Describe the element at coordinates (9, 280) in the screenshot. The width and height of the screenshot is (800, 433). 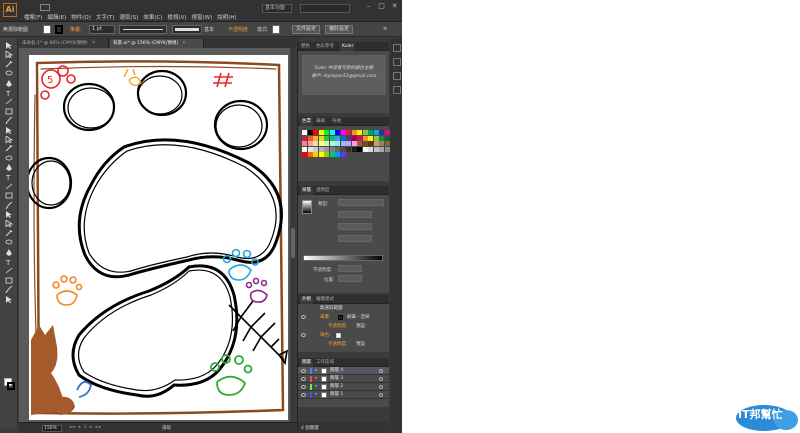
I see `slice-tool-icon` at that location.